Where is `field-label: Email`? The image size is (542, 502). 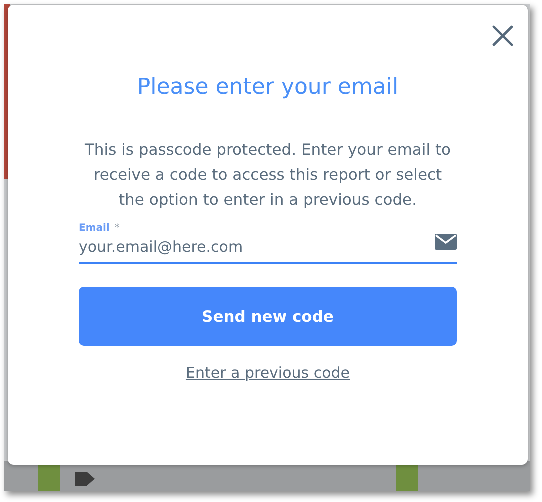 field-label: Email is located at coordinates (94, 228).